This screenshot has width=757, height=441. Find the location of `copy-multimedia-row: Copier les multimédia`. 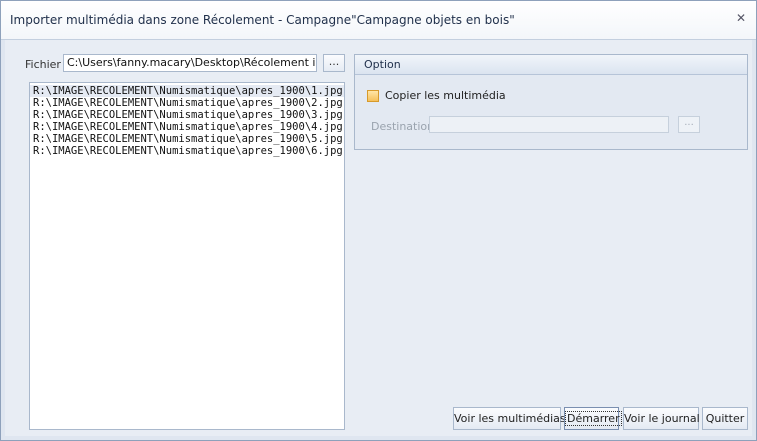

copy-multimedia-row: Copier les multimédia is located at coordinates (436, 95).